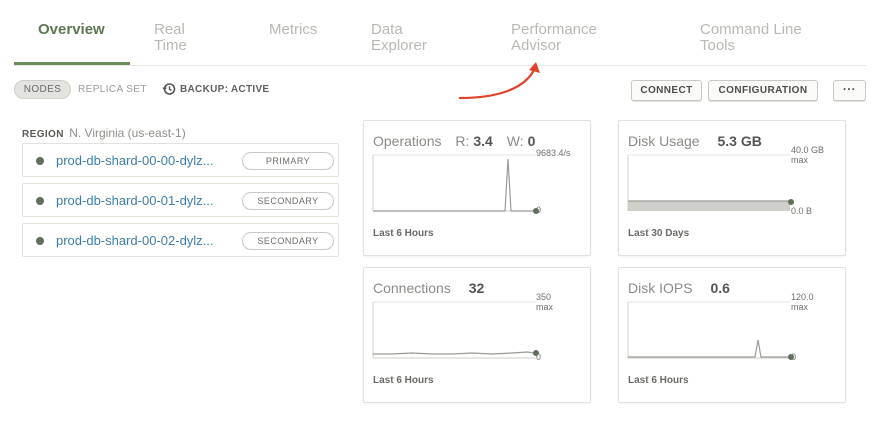  I want to click on card-title-label: Connections, so click(412, 288).